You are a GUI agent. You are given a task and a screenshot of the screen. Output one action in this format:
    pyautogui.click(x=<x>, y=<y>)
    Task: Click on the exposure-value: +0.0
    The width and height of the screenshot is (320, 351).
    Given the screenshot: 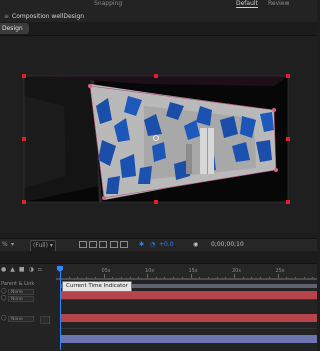 What is the action you would take?
    pyautogui.click(x=166, y=245)
    